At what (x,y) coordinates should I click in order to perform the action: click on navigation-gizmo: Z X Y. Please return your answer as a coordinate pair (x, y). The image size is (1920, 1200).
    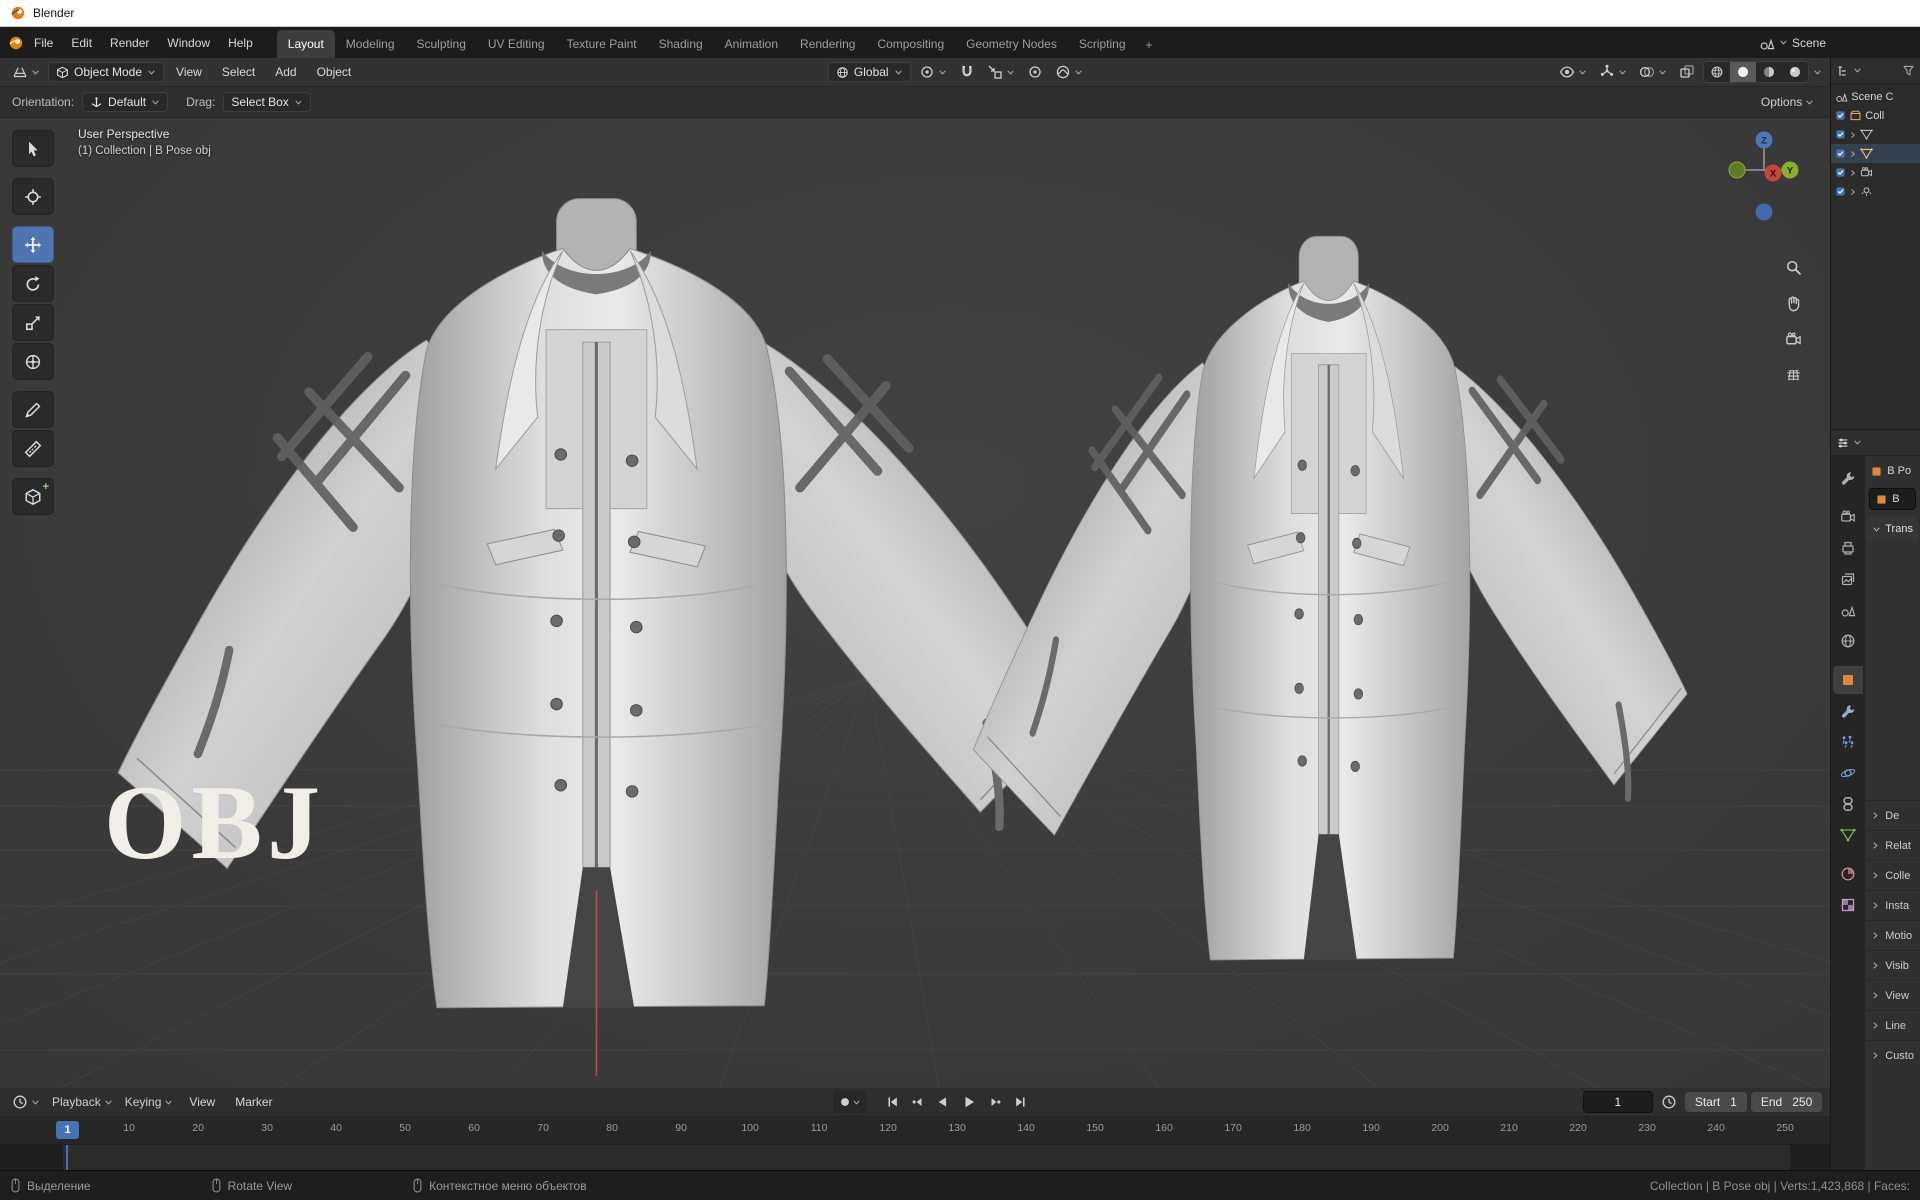
    Looking at the image, I should click on (1764, 180).